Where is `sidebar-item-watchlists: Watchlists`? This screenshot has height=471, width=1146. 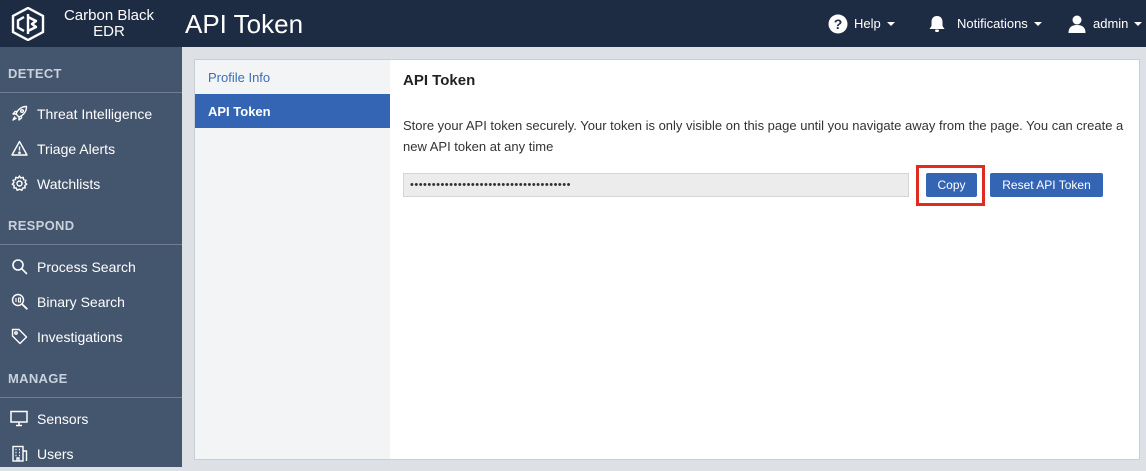 sidebar-item-watchlists: Watchlists is located at coordinates (91, 183).